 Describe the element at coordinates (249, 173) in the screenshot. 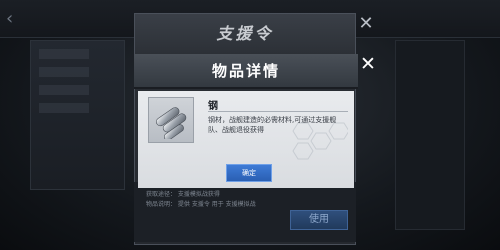

I see `confirm-button: 确定` at that location.